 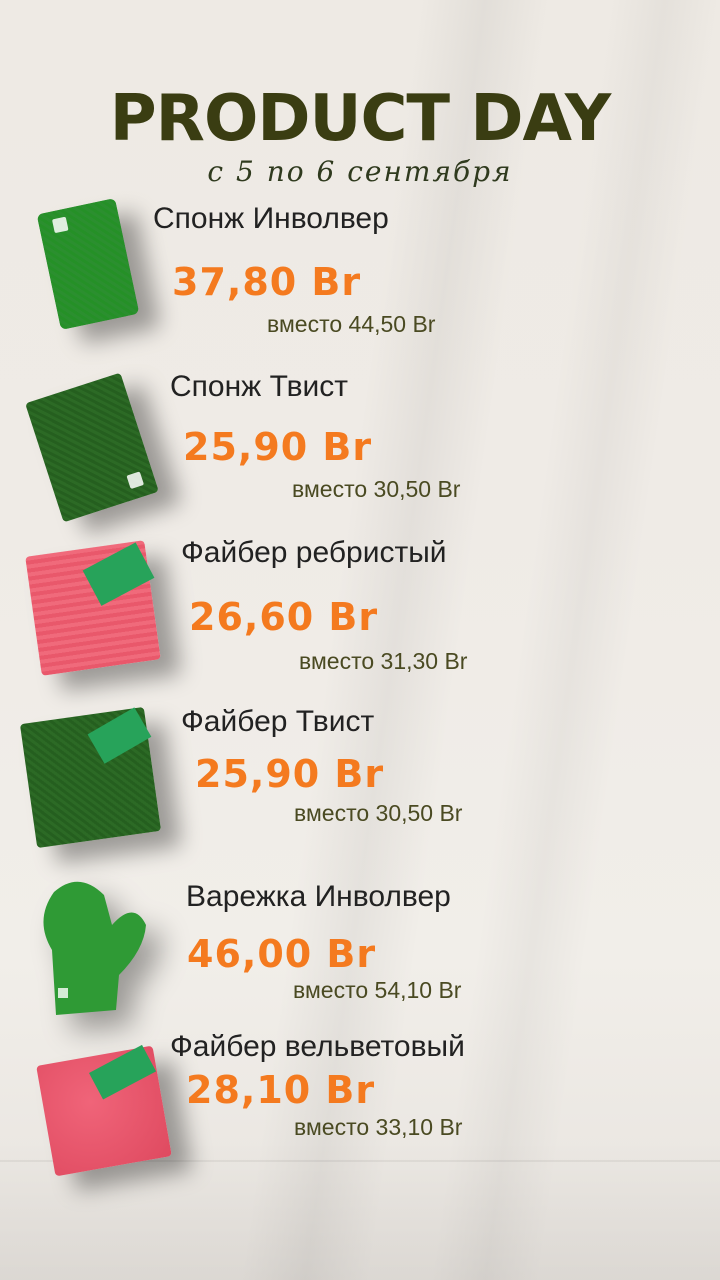 What do you see at coordinates (284, 617) in the screenshot?
I see `product-price: 26,60 Br` at bounding box center [284, 617].